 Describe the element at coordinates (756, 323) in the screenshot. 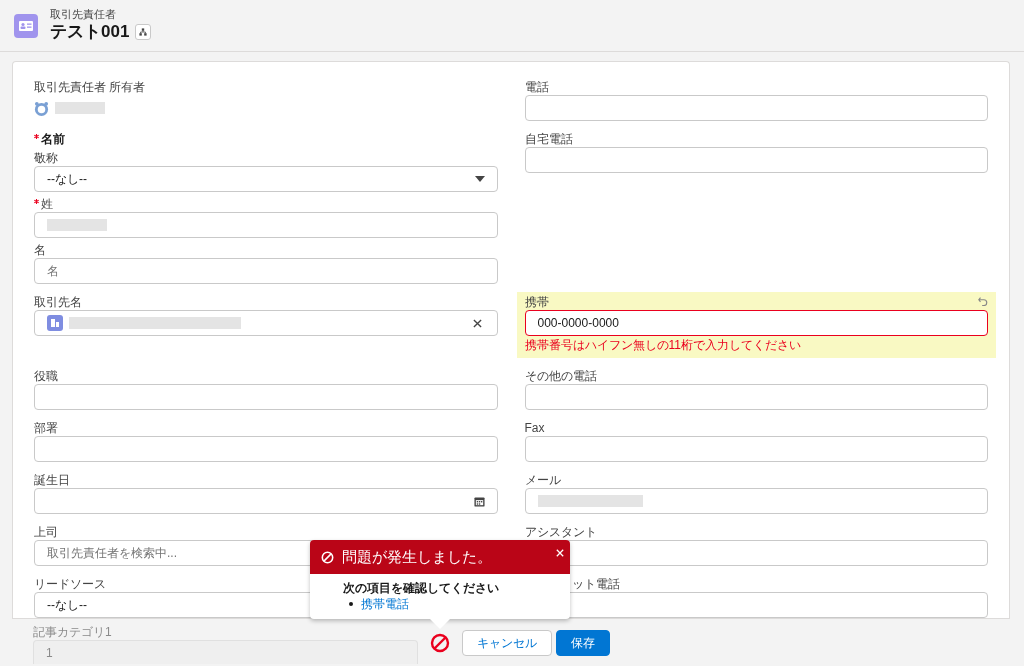

I see `input-field: 000-0000-0000` at that location.